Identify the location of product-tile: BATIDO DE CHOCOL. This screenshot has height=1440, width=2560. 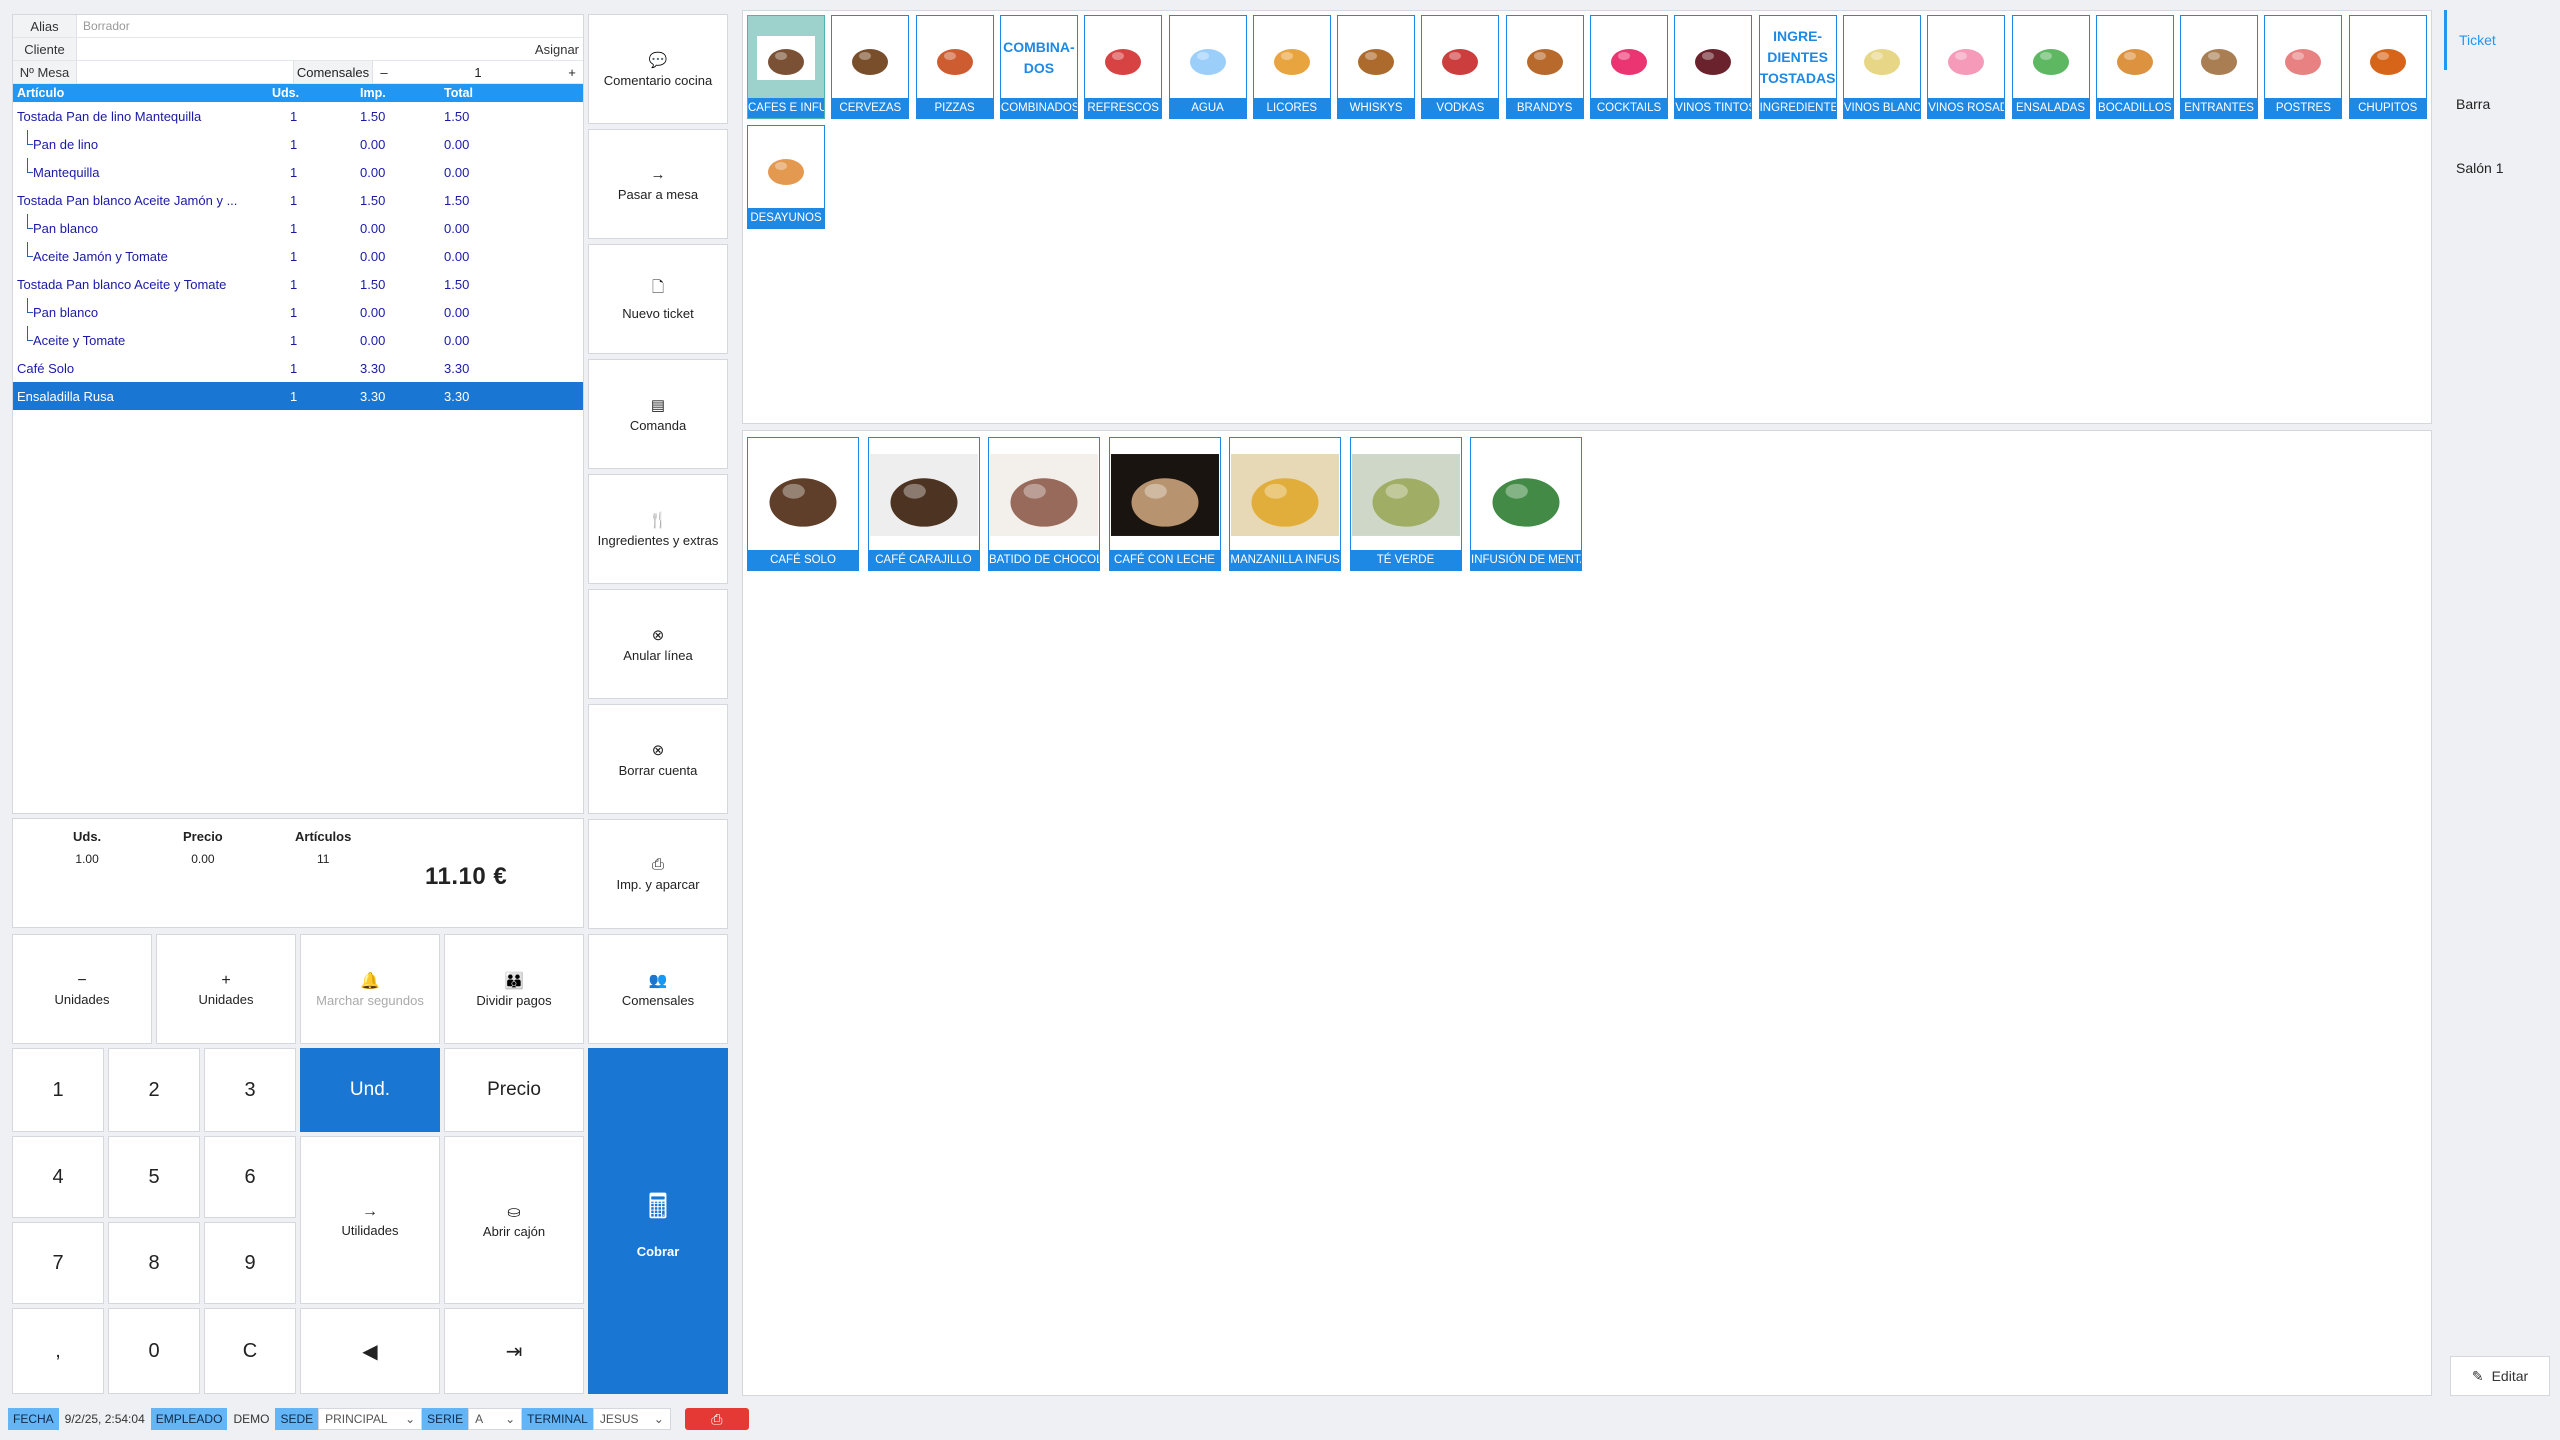
(1044, 504).